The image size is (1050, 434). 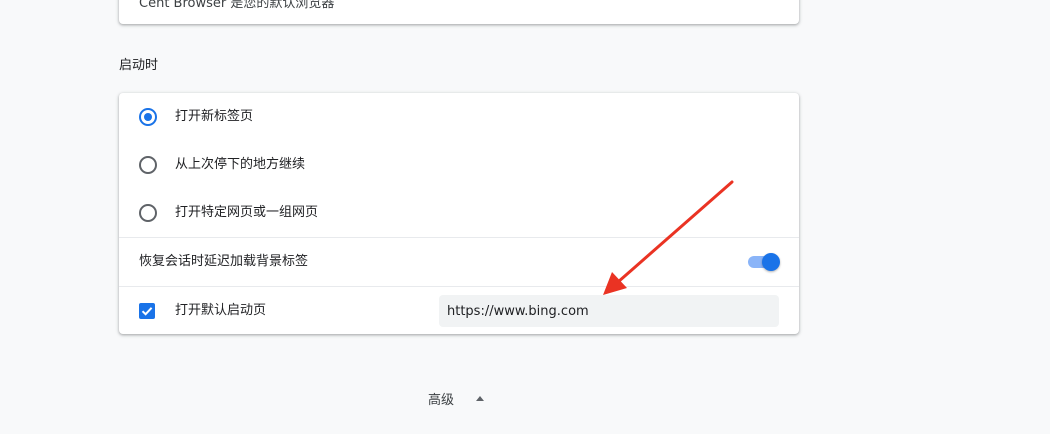 I want to click on startup-option-specific-pages: 打开特定网页或一组网页, so click(x=459, y=213).